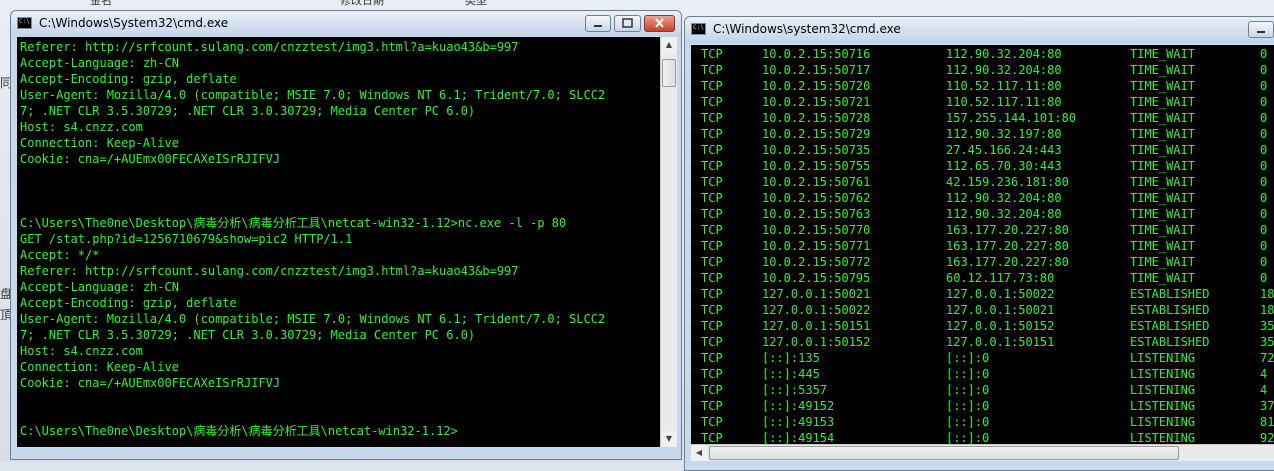  Describe the element at coordinates (669, 45) in the screenshot. I see `scroll-up-arrow-icon: ▲` at that location.